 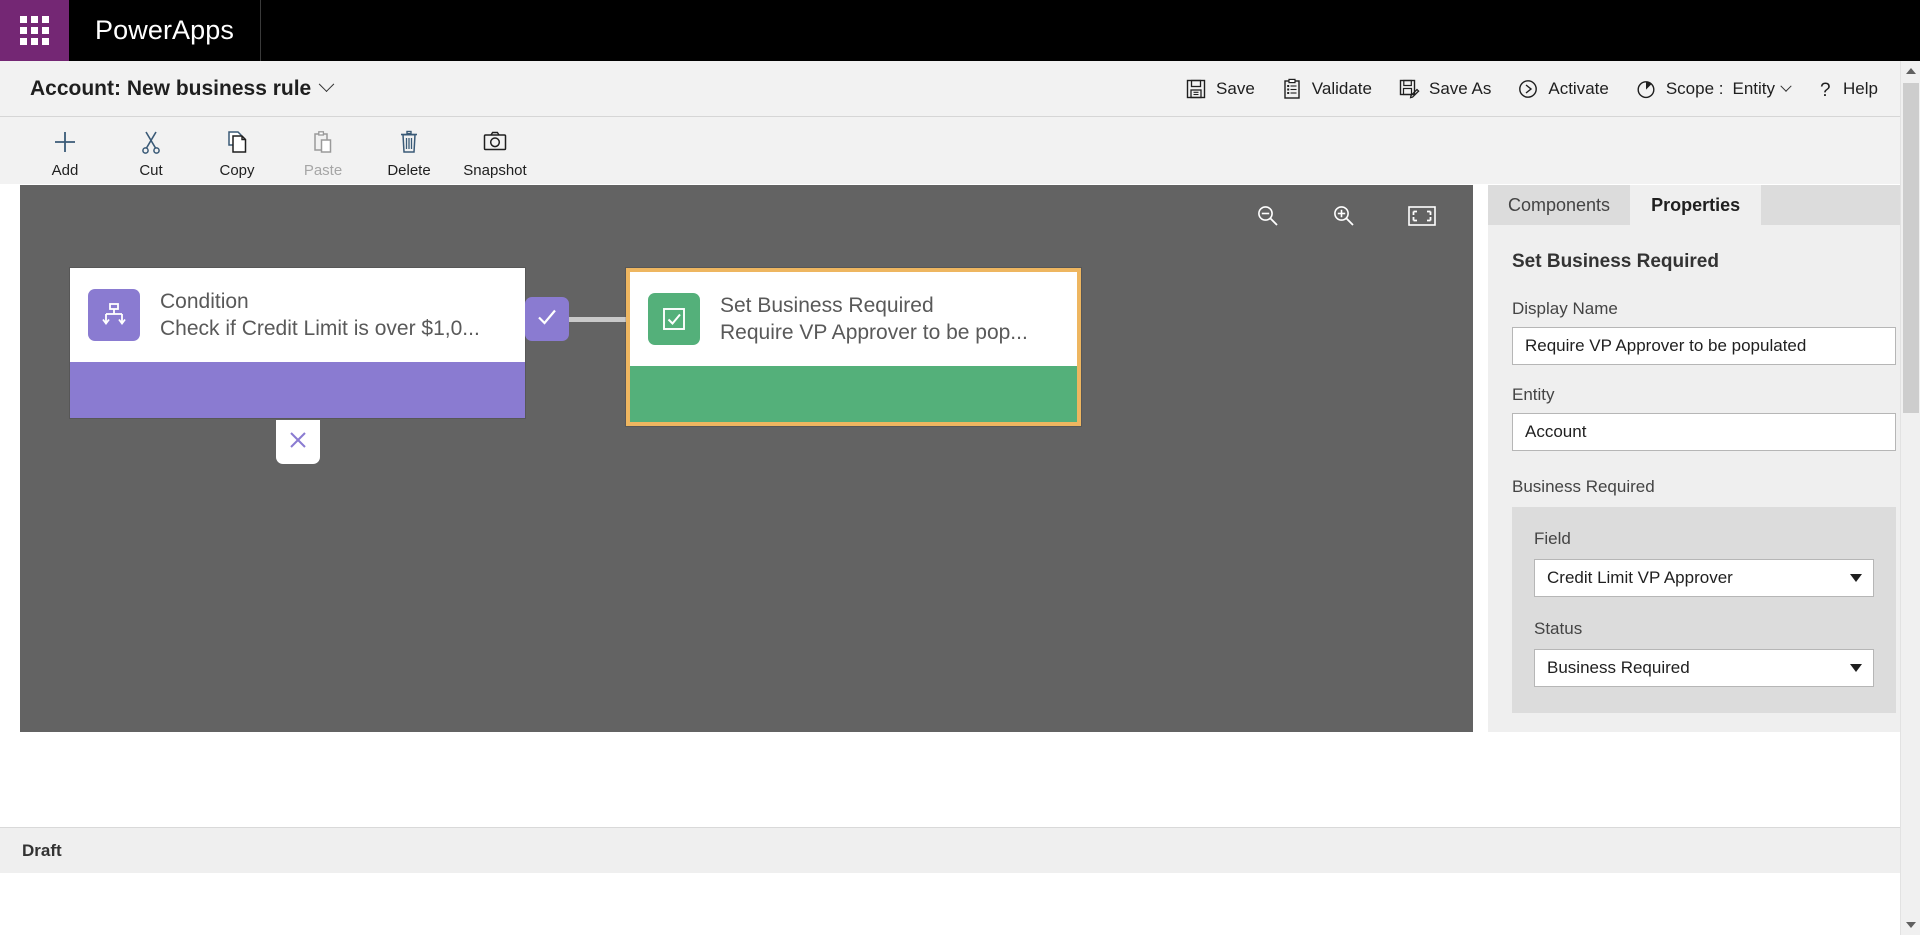 I want to click on tab-components: Components, so click(x=1560, y=205).